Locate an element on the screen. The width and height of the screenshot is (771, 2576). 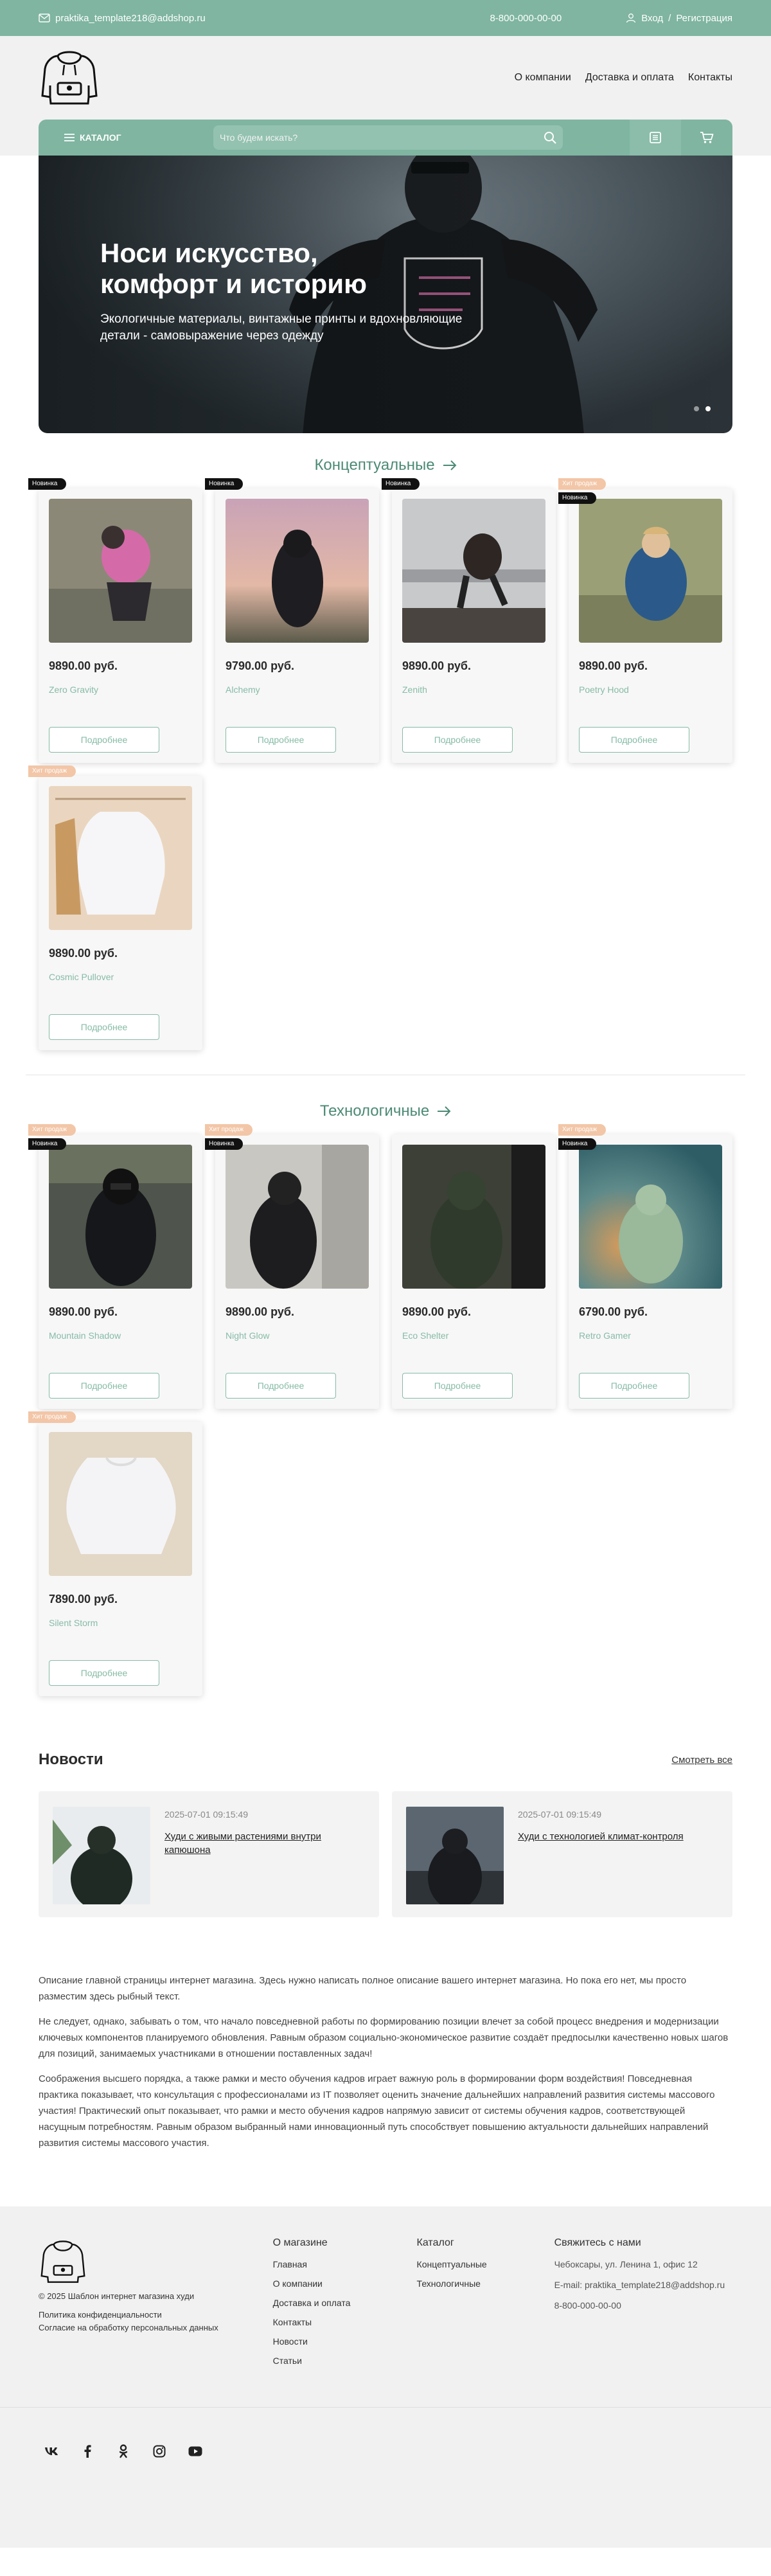
news-headline: Худи с живыми растениями внутри капюшона is located at coordinates (264, 1843).